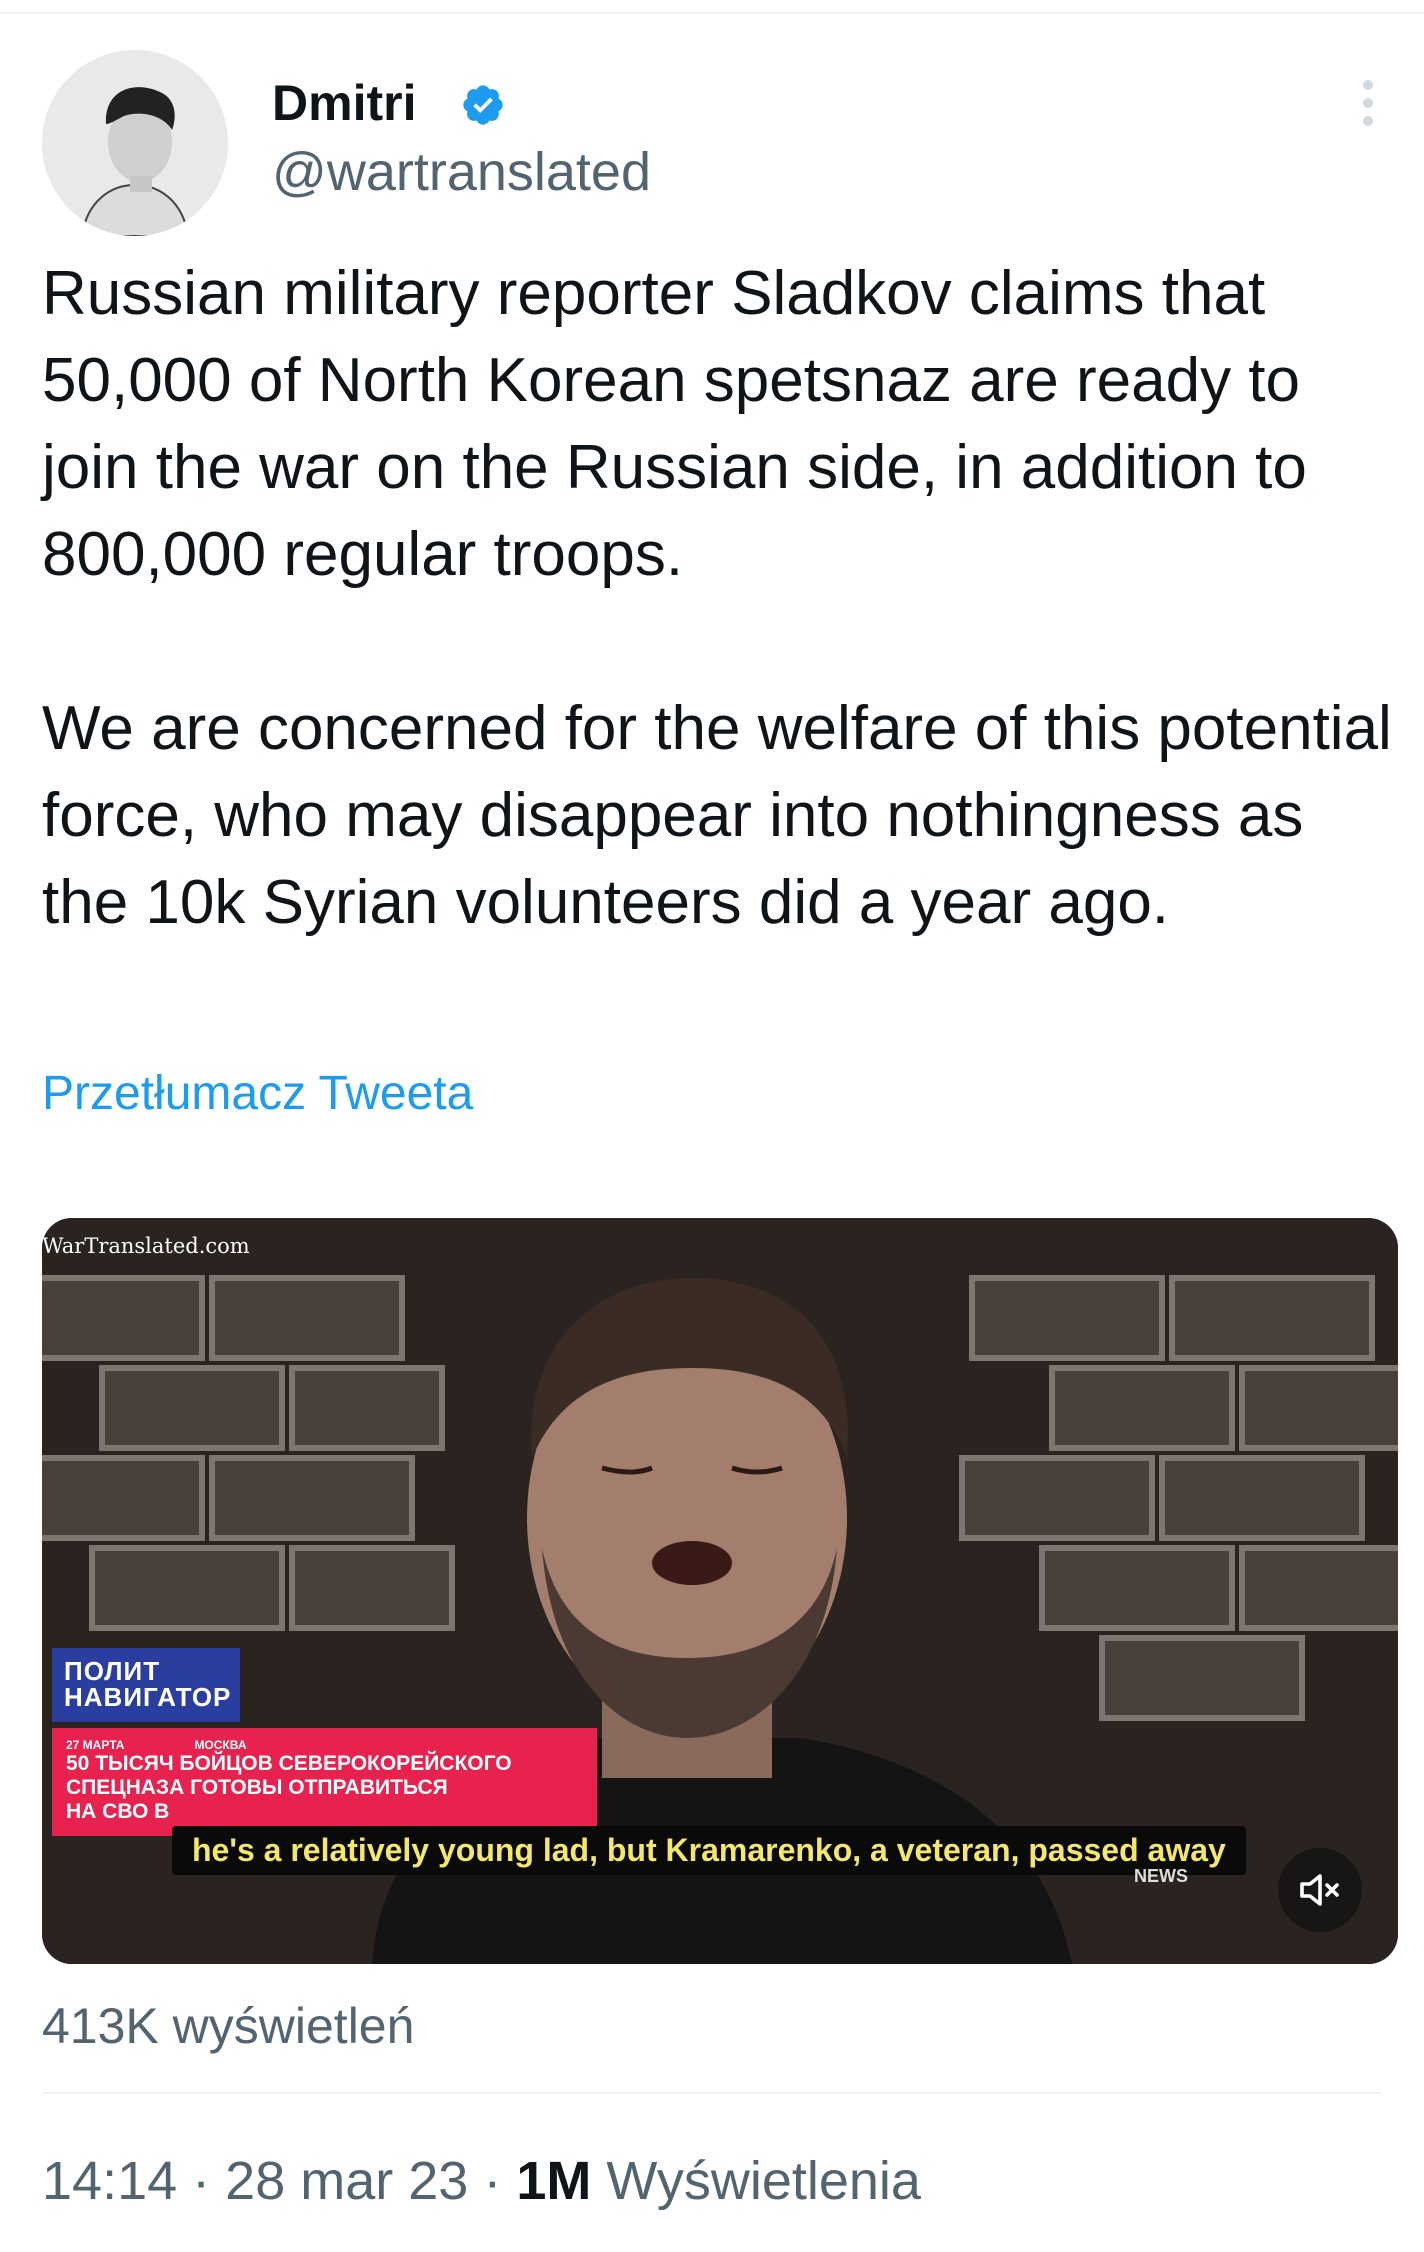 The width and height of the screenshot is (1424, 2252). What do you see at coordinates (146, 1246) in the screenshot?
I see `watermark: WarTranslated.com` at bounding box center [146, 1246].